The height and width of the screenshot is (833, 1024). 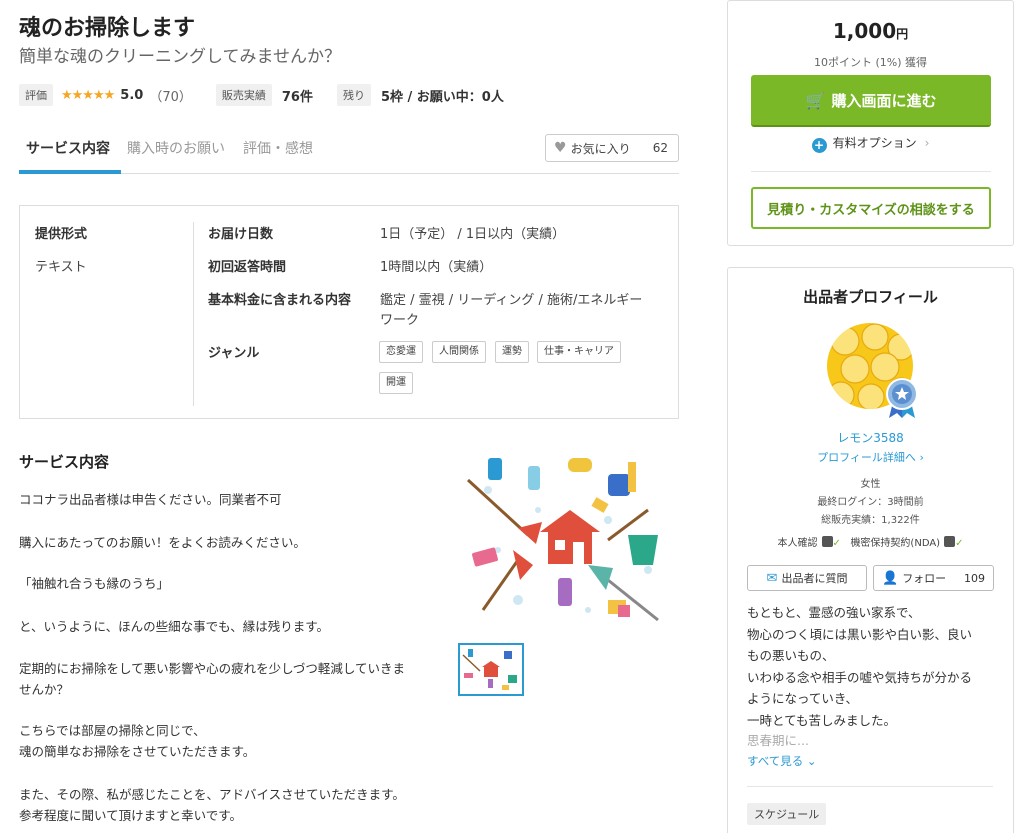 What do you see at coordinates (870, 502) in the screenshot?
I see `seller-last-login: 最終ログイン：3時間前` at bounding box center [870, 502].